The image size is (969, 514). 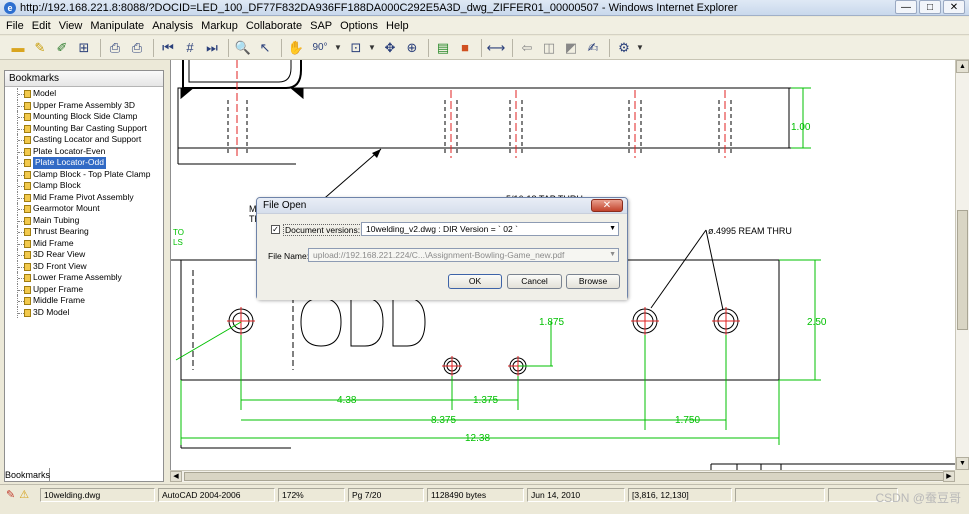 I want to click on watermark-text: CSDN @蚕豆哥, so click(x=918, y=498).